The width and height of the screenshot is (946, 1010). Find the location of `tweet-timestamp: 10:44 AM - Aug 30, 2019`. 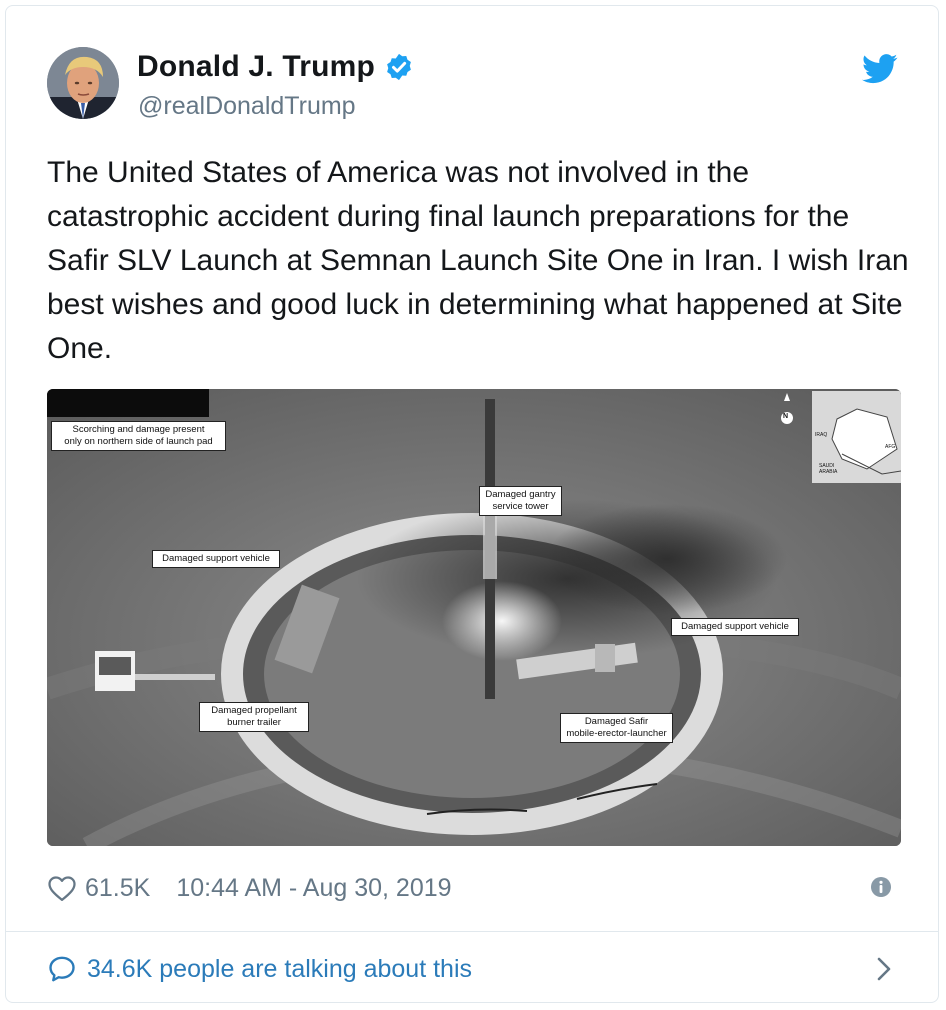

tweet-timestamp: 10:44 AM - Aug 30, 2019 is located at coordinates (313, 888).